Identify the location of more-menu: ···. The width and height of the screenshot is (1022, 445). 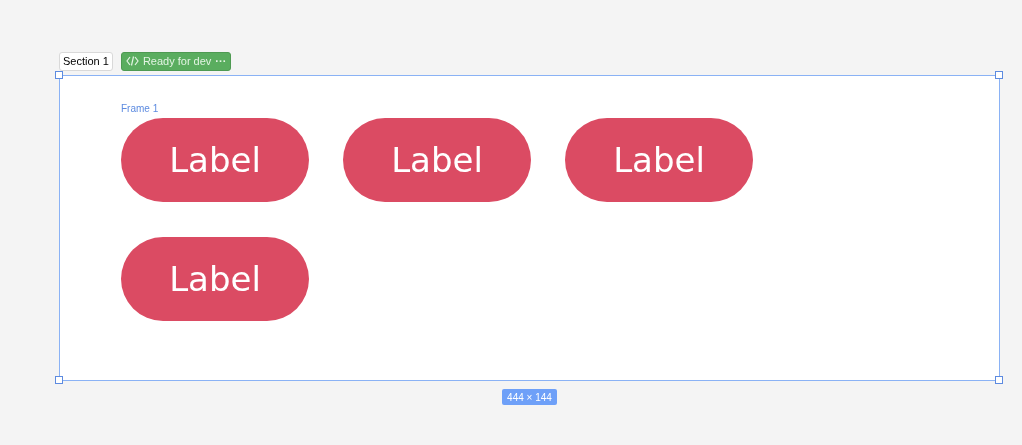
(221, 61).